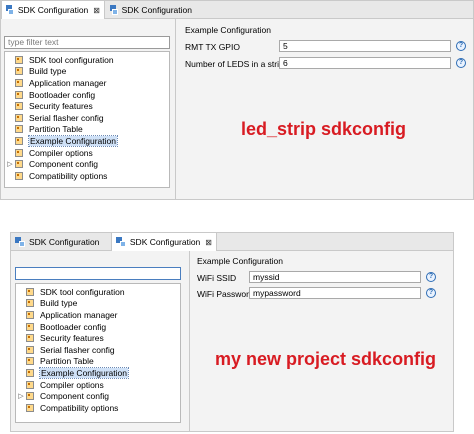 Image resolution: width=474 pixels, height=434 pixels. Describe the element at coordinates (365, 63) in the screenshot. I see `top-field-input-num-leds: 6` at that location.